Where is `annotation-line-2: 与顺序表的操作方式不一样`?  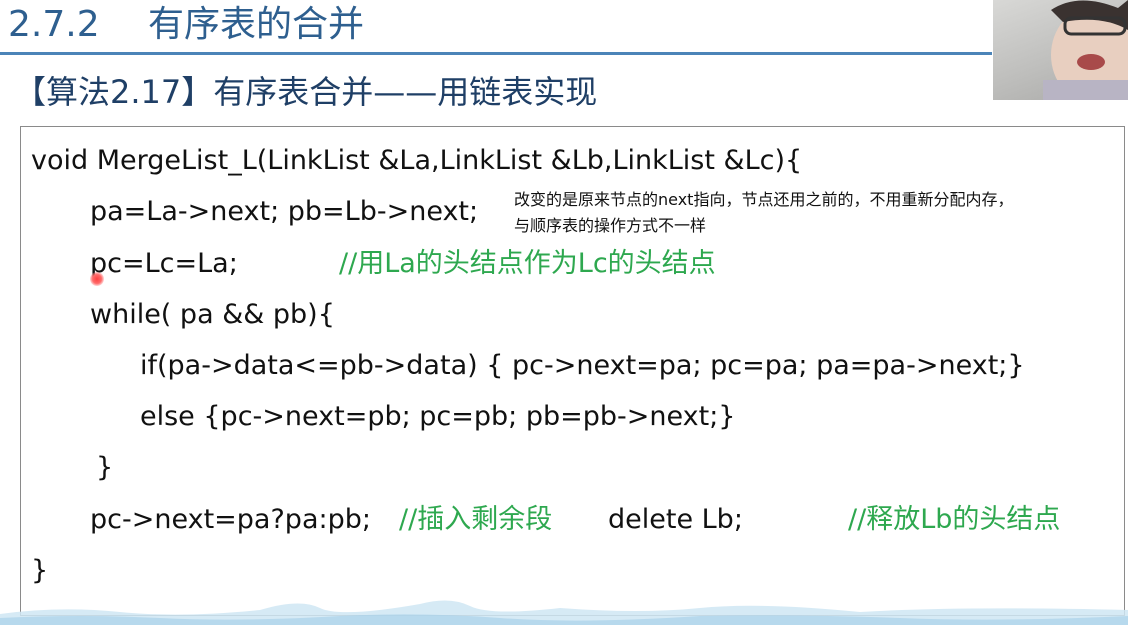
annotation-line-2: 与顺序表的操作方式不一样 is located at coordinates (610, 225).